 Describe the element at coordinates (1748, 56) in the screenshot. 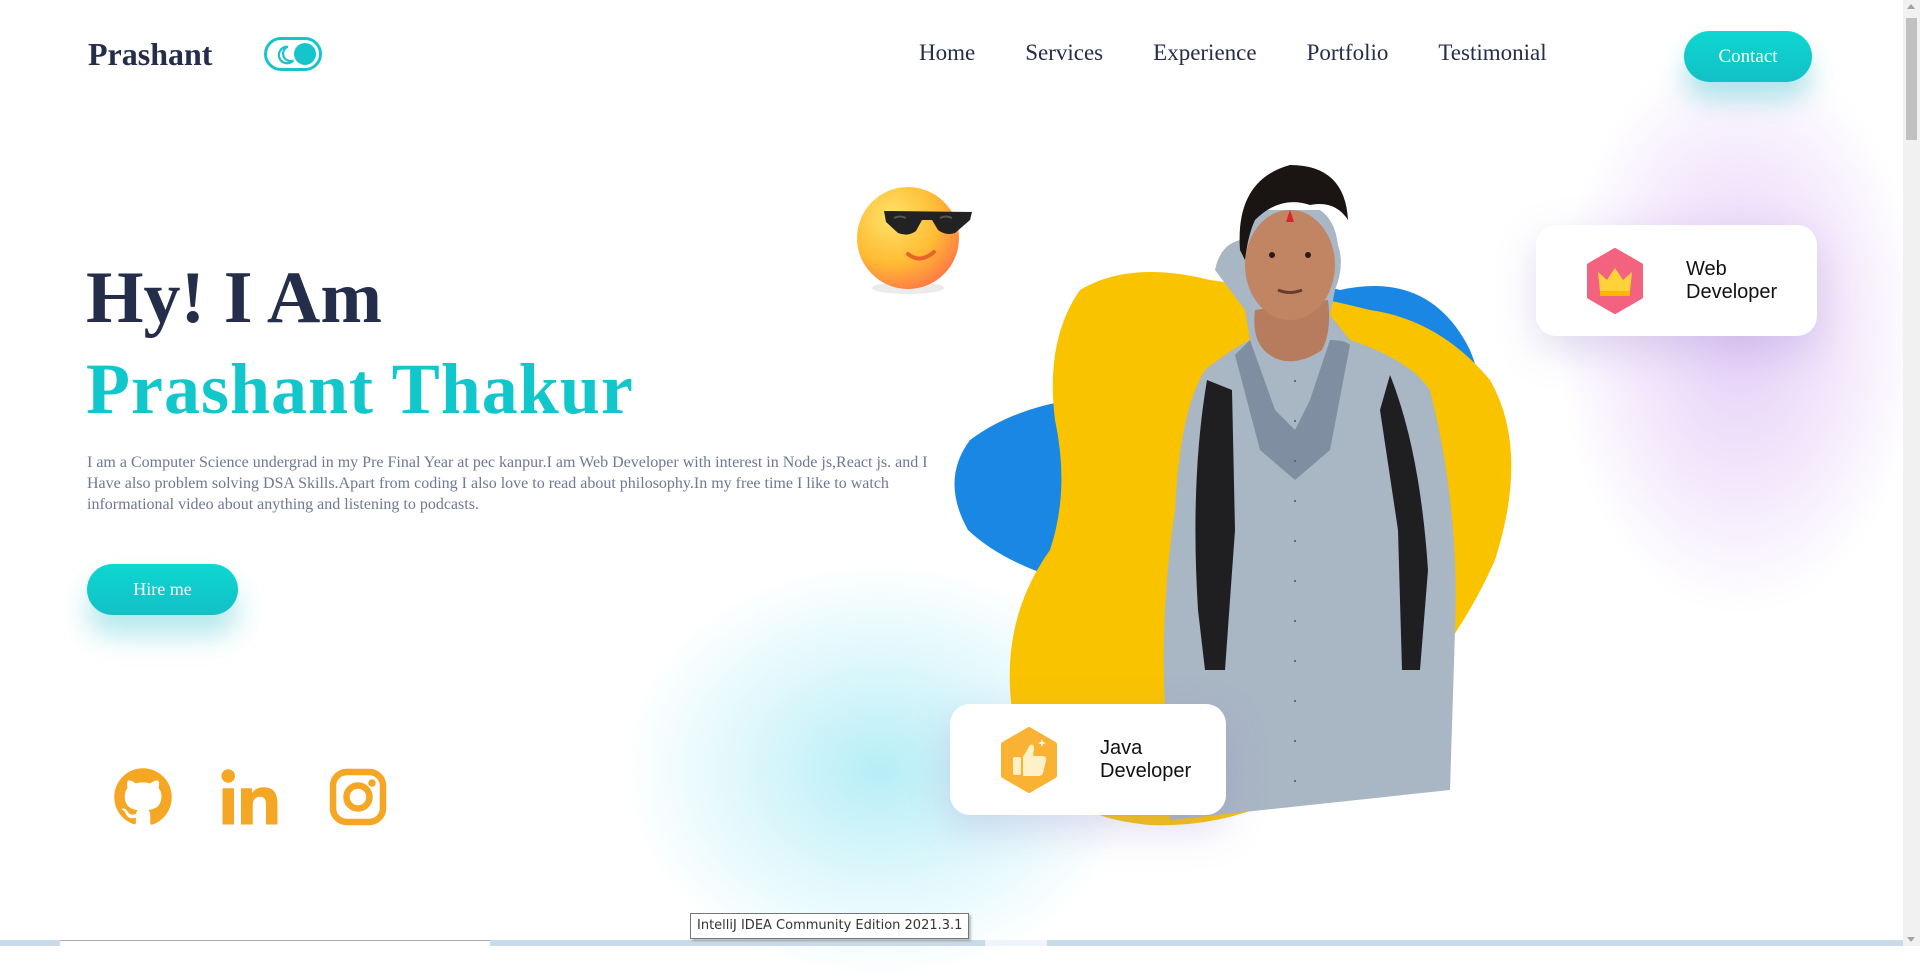

I see `contact-button: Contact` at that location.